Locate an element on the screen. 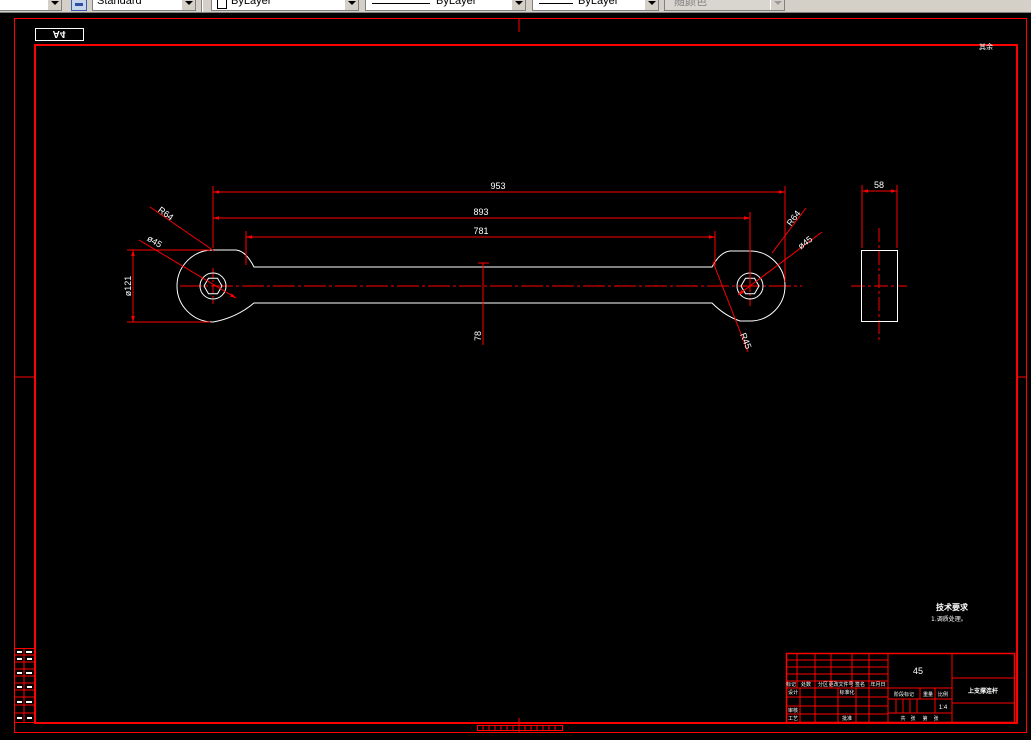 This screenshot has width=1031, height=740. dim-body-length: 781 is located at coordinates (480, 231).